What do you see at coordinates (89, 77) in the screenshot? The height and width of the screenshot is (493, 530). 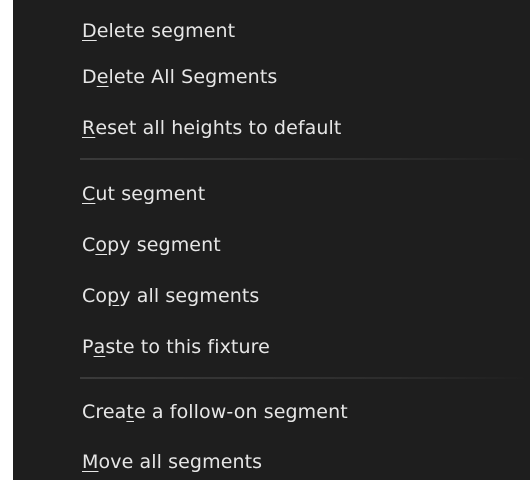 I see `menu-item-label-pre: D` at bounding box center [89, 77].